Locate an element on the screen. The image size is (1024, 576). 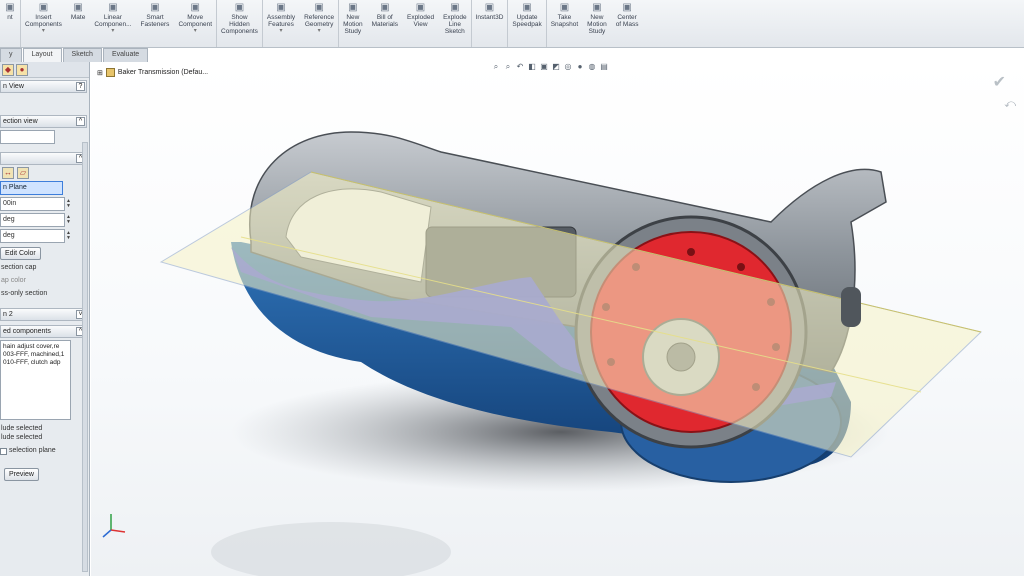
y-rotation-field: deg ▲ ▼ is located at coordinates (35, 236).